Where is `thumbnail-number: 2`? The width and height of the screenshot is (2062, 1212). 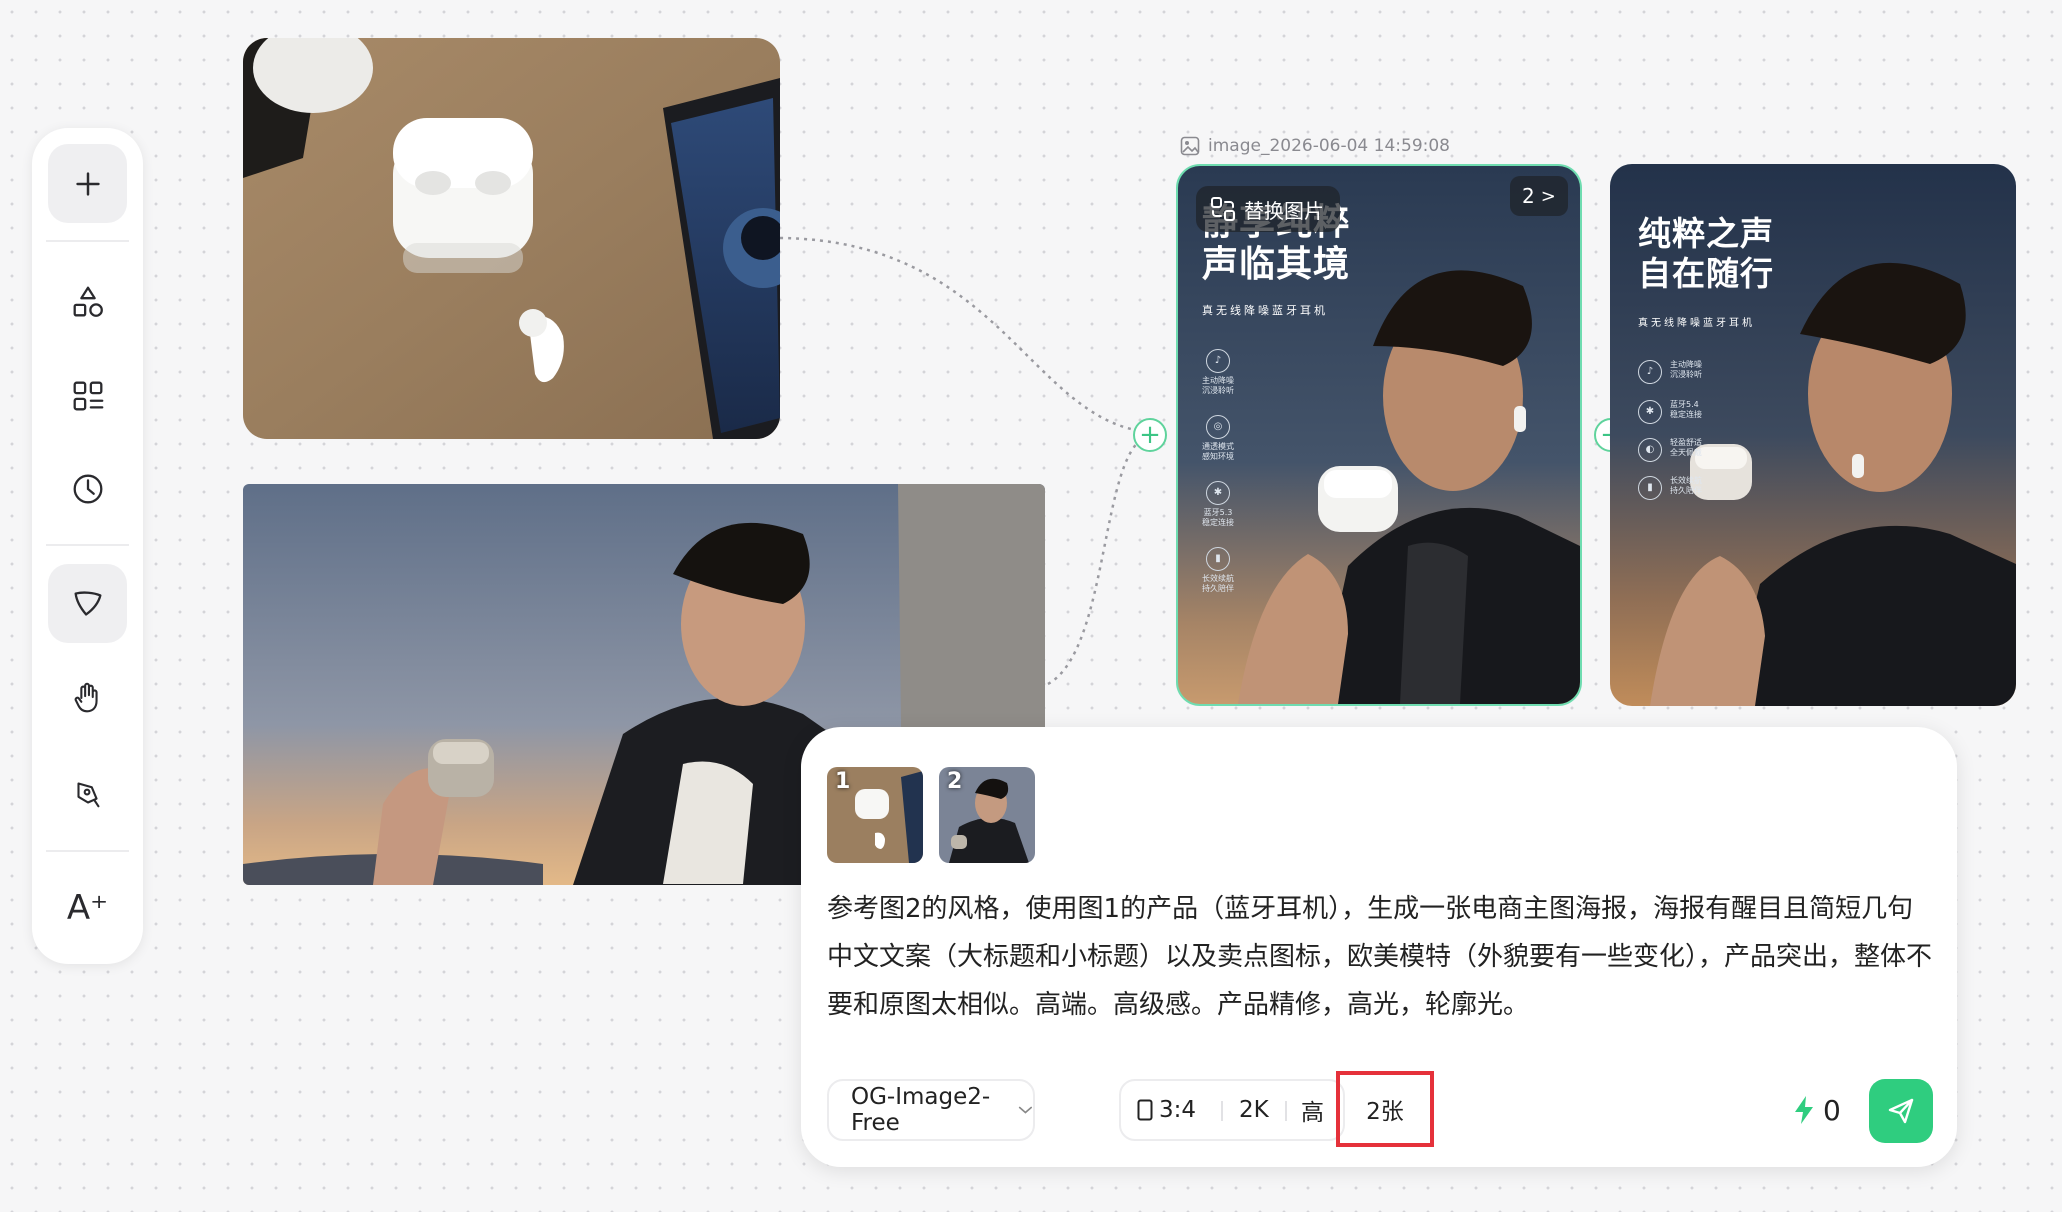
thumbnail-number: 2 is located at coordinates (955, 781).